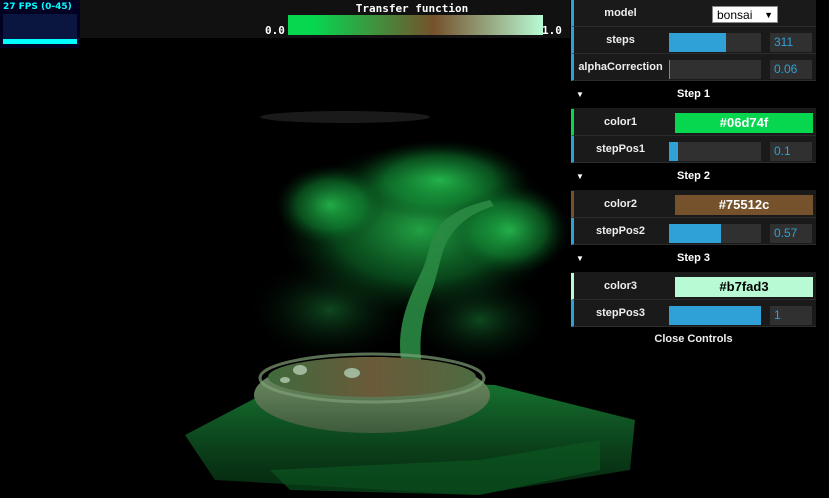 Image resolution: width=829 pixels, height=498 pixels. Describe the element at coordinates (412, 8) in the screenshot. I see `transfer-function-title: Transfer function` at that location.